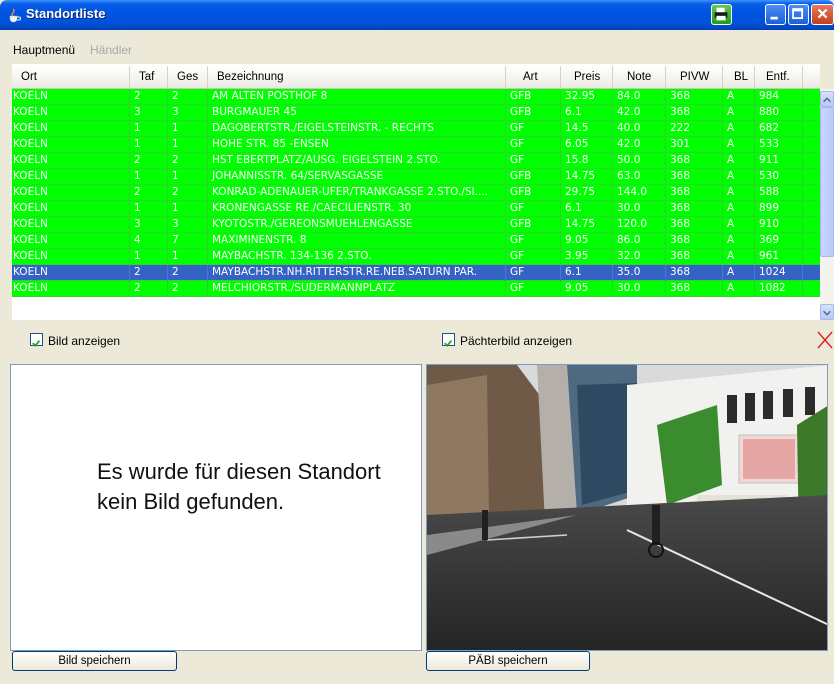  Describe the element at coordinates (508, 661) in the screenshot. I see `save-tenant-image-button: PÄBI speichern` at that location.